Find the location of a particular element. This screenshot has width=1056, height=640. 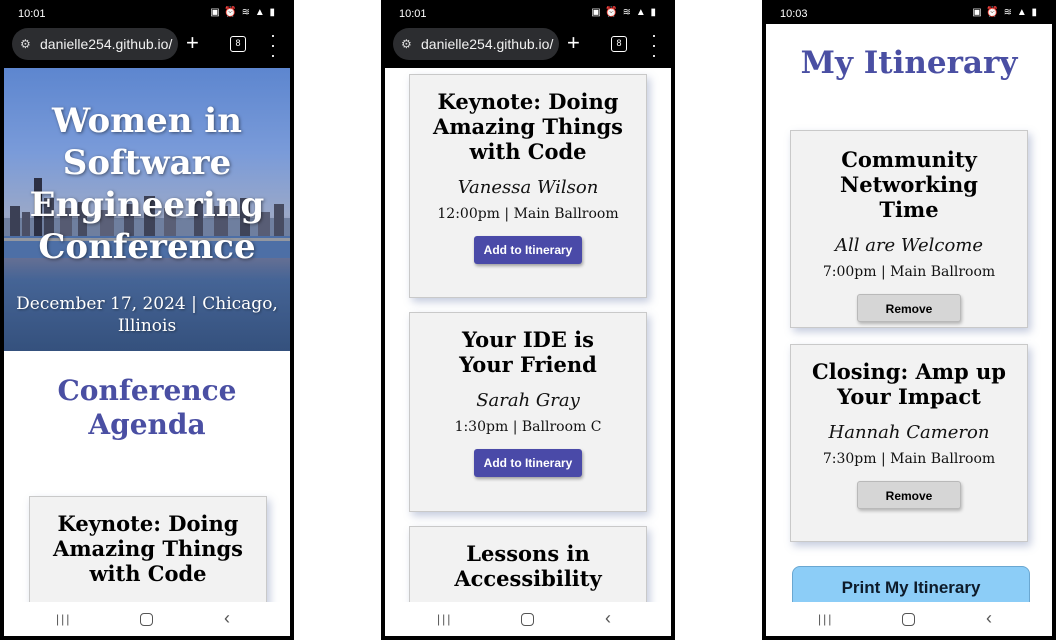

session-time-location: 7:30pm | Main Ballroom is located at coordinates (909, 459).